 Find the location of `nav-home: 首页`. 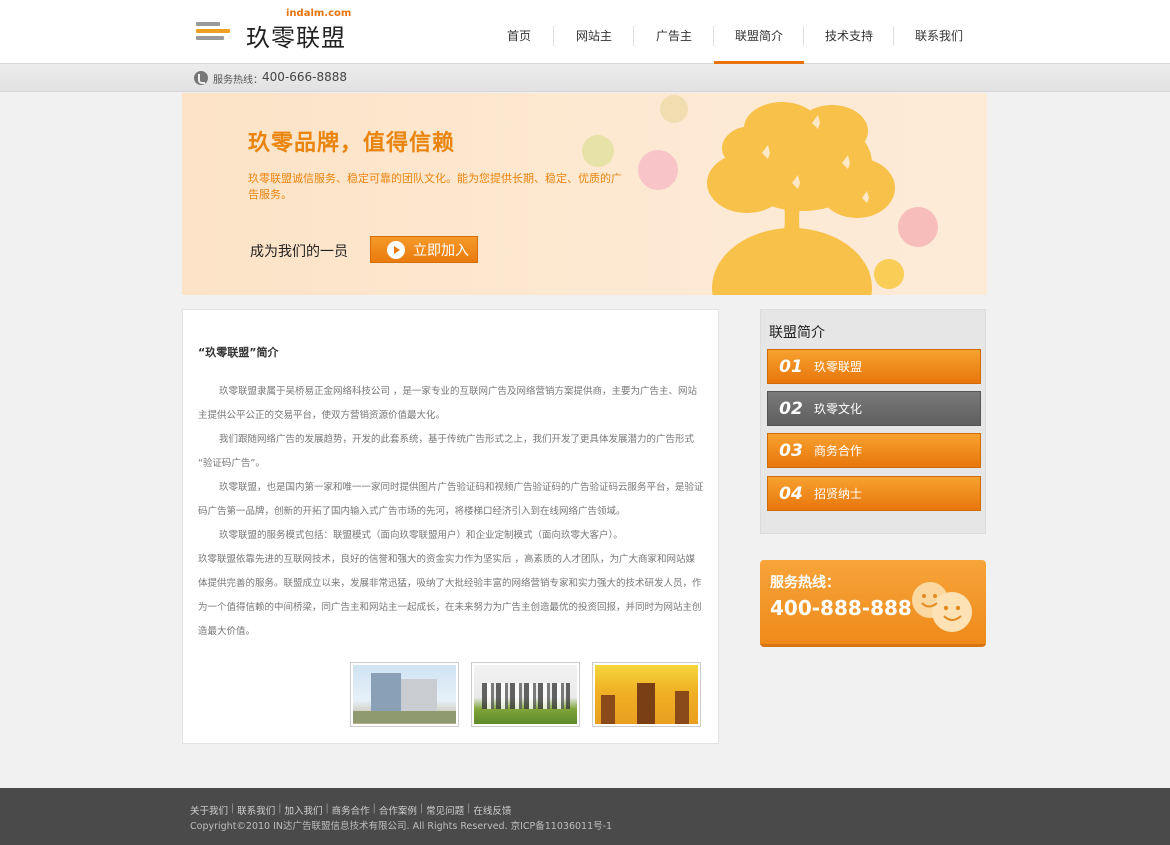

nav-home: 首页 is located at coordinates (519, 42).